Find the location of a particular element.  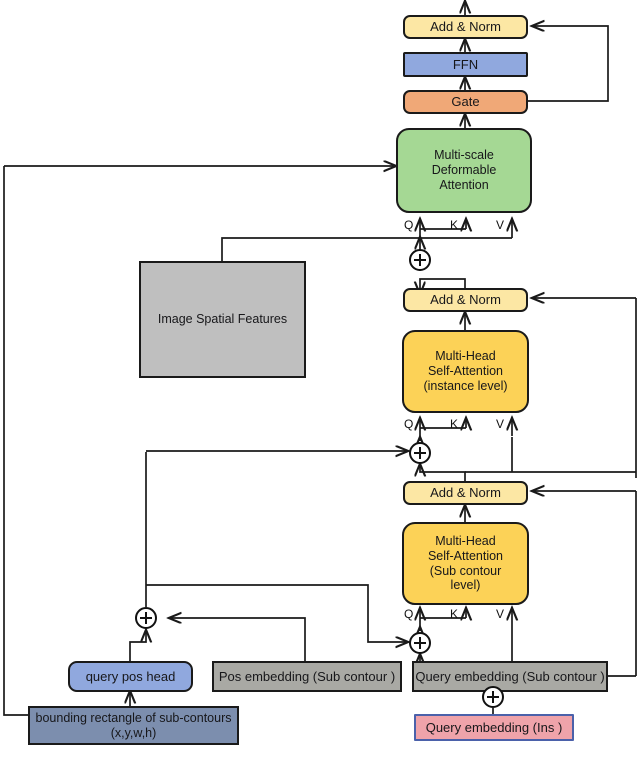

block-ffn: FFN is located at coordinates (465, 64).